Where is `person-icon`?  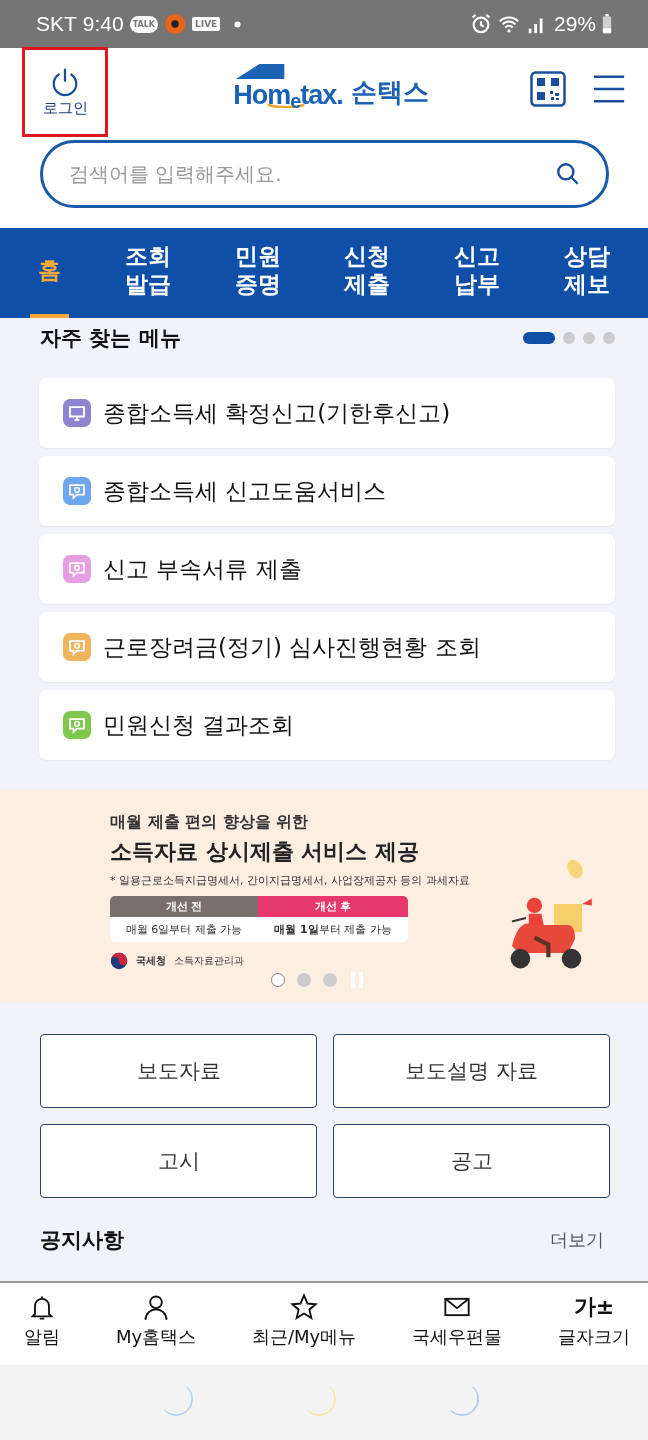 person-icon is located at coordinates (156, 1307).